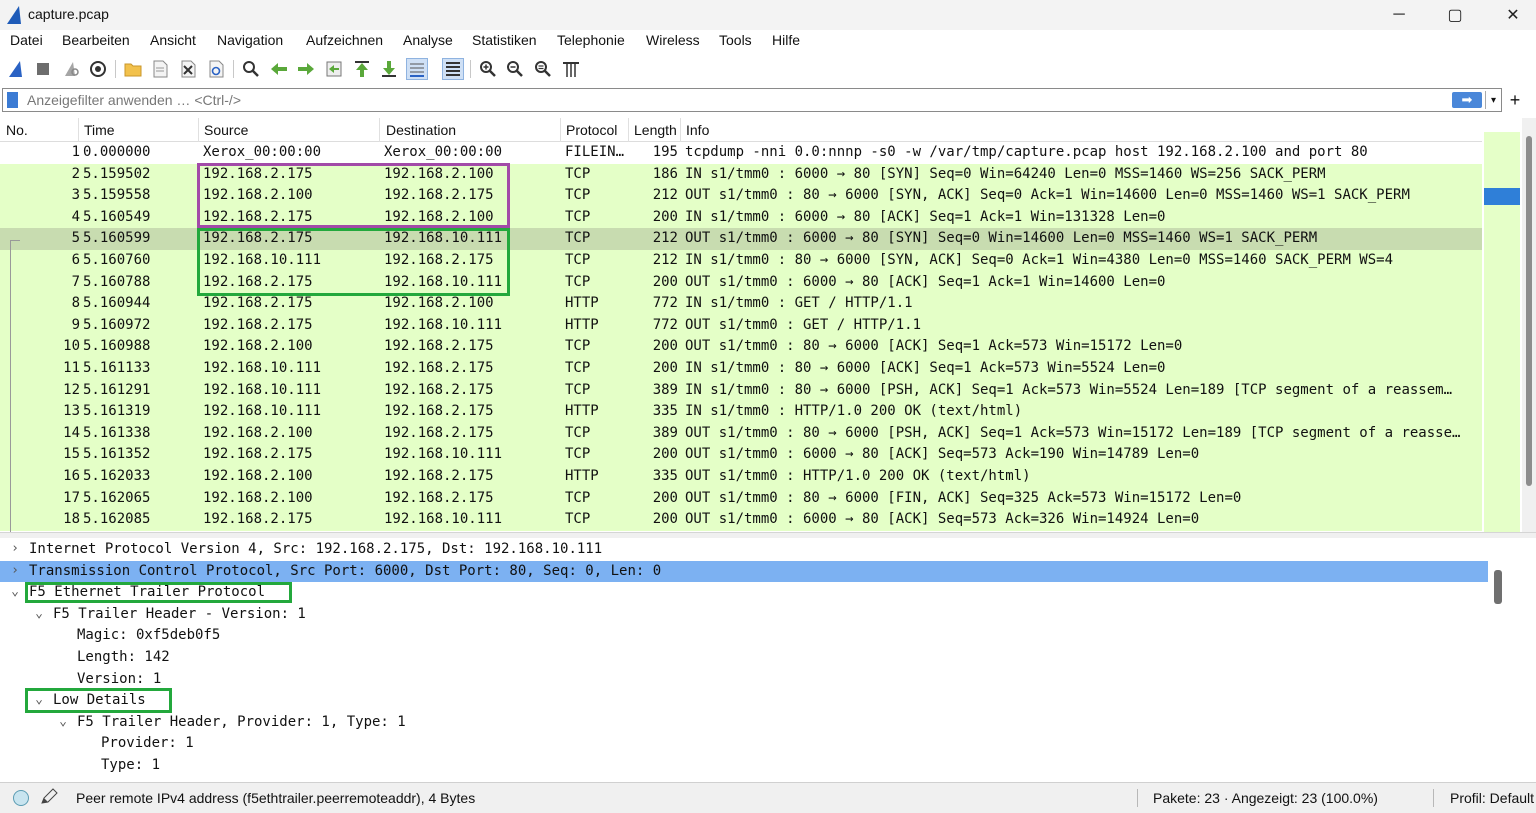  What do you see at coordinates (71, 69) in the screenshot?
I see `restart-capture-button` at bounding box center [71, 69].